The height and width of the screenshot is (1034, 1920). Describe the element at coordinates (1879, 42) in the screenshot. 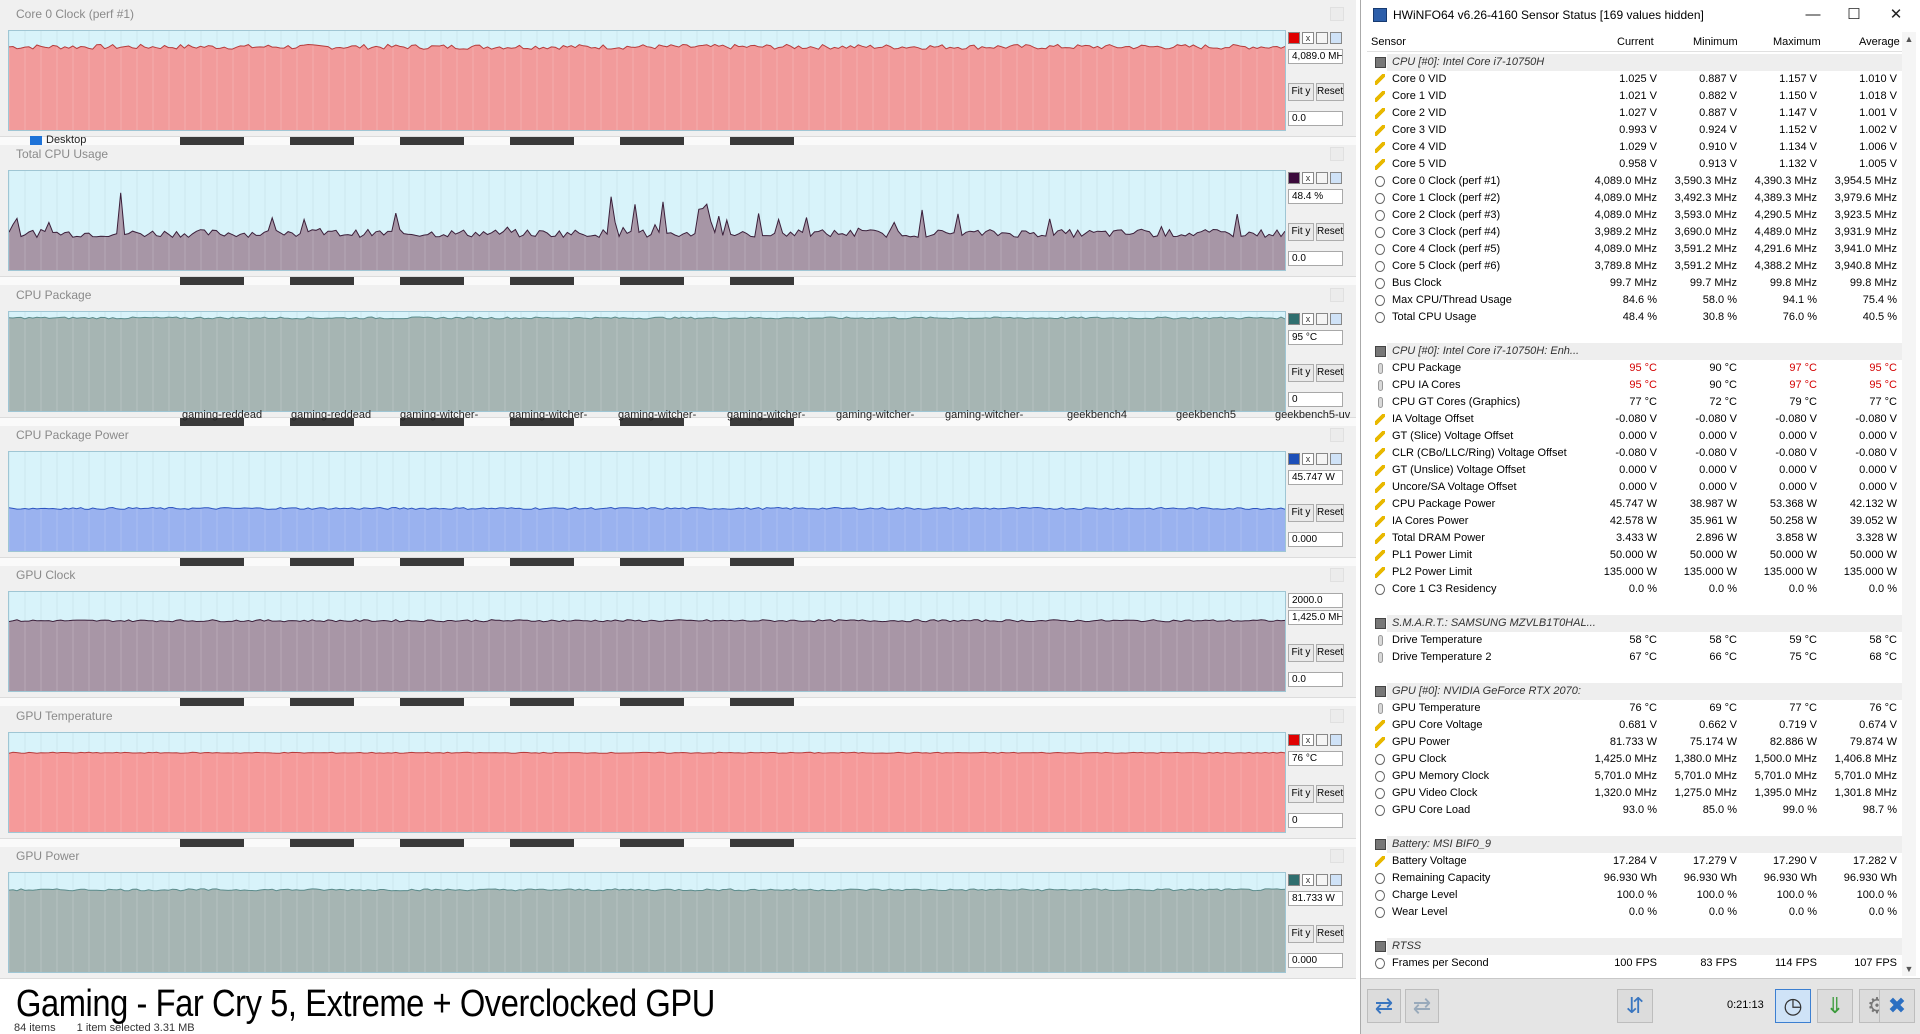

I see `col-average: Average` at that location.